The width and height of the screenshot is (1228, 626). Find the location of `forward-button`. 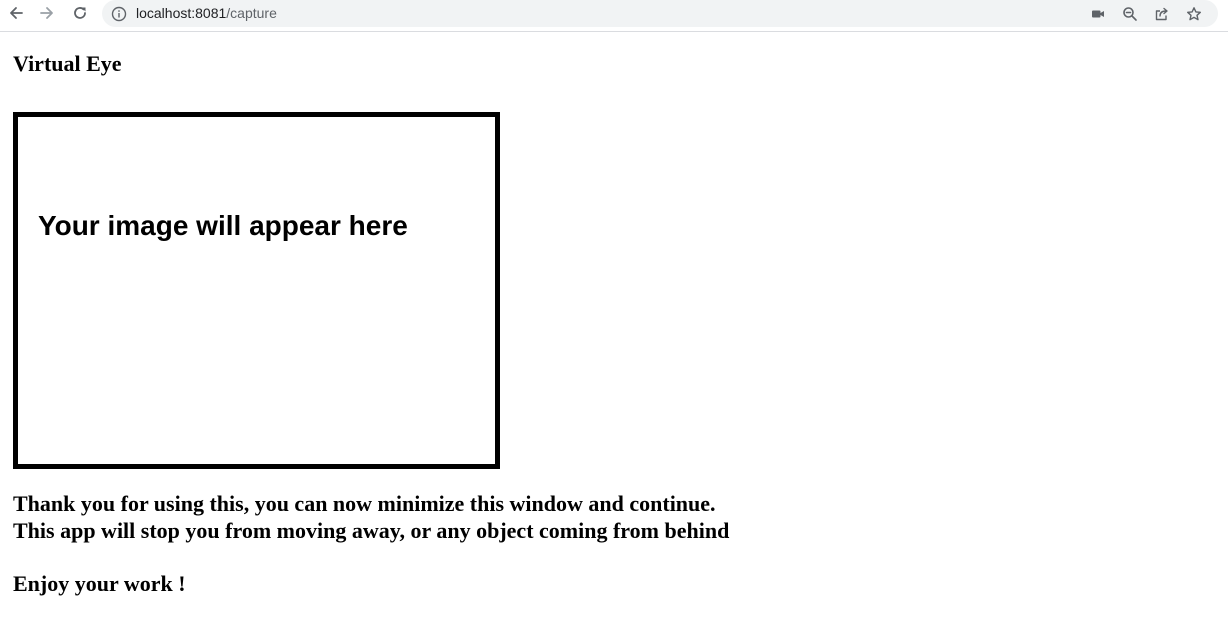

forward-button is located at coordinates (47, 13).